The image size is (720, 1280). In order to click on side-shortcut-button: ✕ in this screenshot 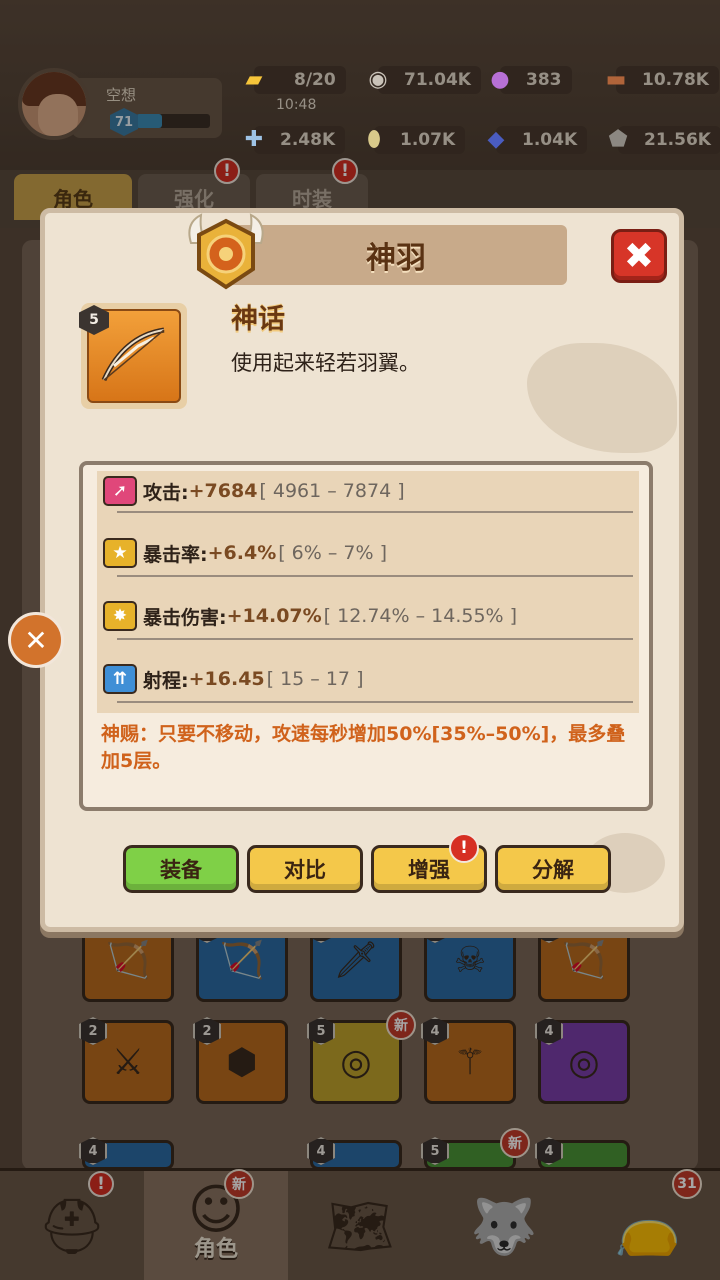, I will do `click(36, 640)`.